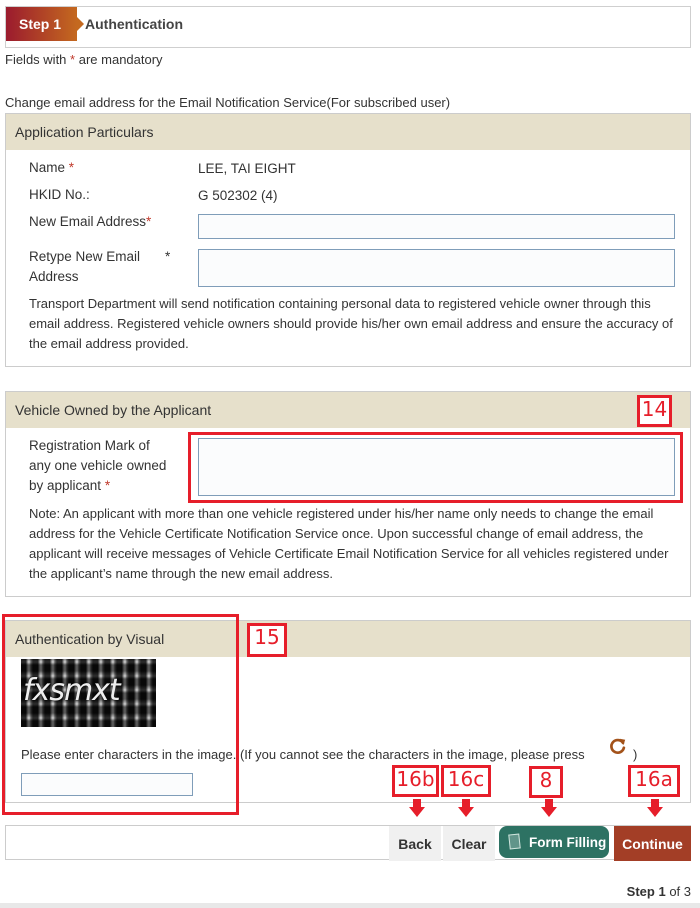 The image size is (700, 908). I want to click on vehicle-heading: Vehicle Owned by the Applicant, so click(348, 410).